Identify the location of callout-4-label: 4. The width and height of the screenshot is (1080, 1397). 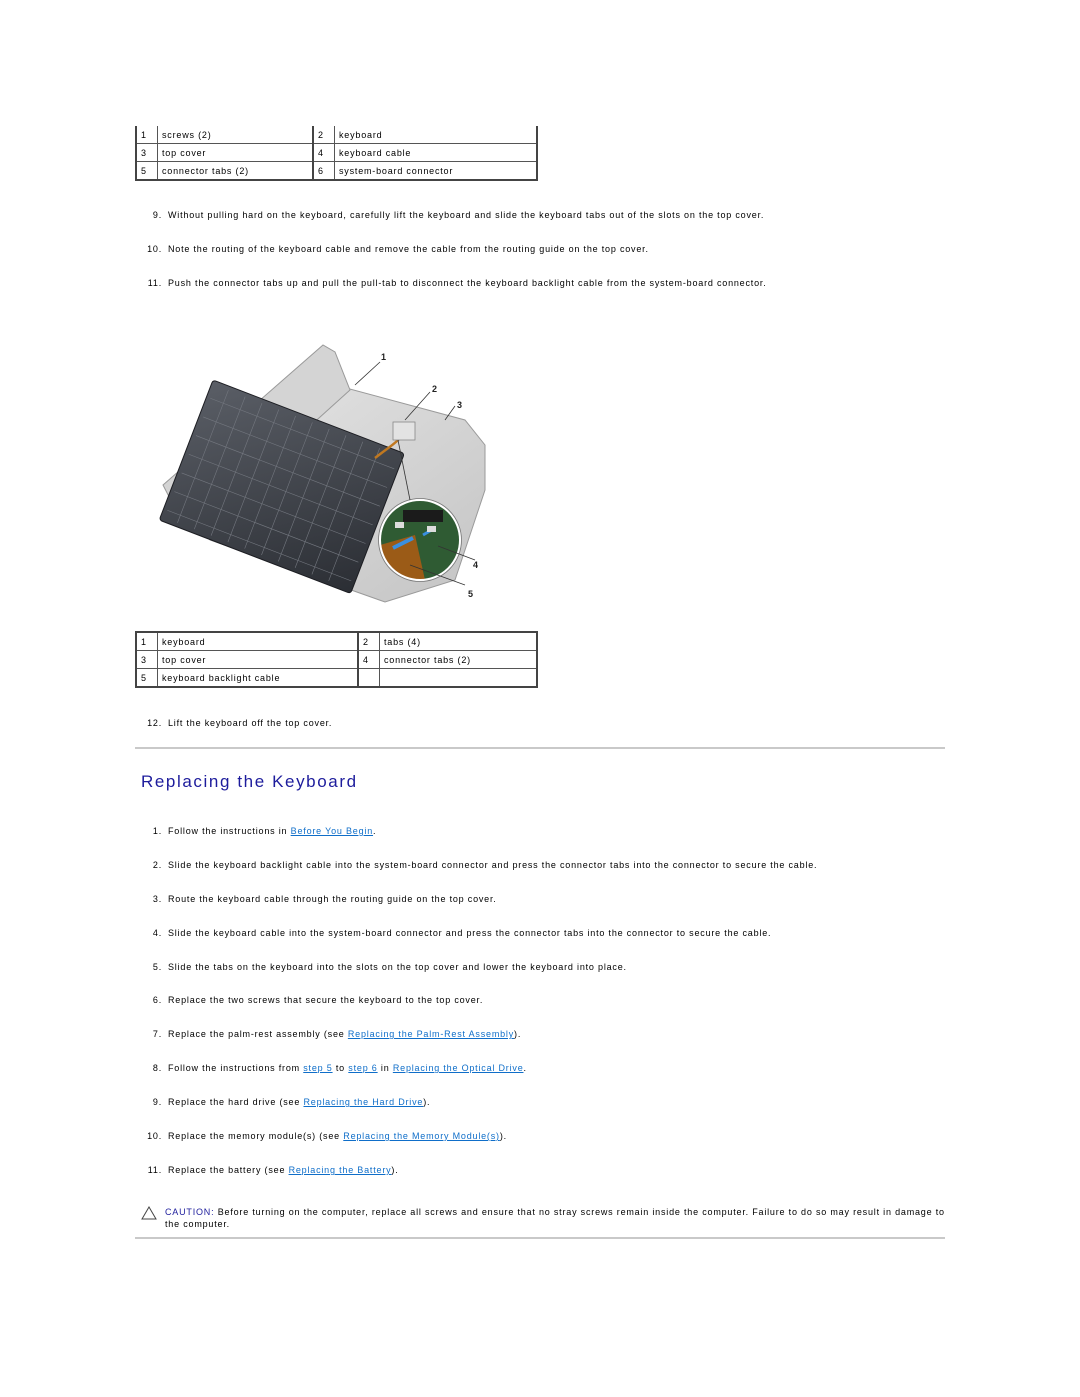
(476, 565).